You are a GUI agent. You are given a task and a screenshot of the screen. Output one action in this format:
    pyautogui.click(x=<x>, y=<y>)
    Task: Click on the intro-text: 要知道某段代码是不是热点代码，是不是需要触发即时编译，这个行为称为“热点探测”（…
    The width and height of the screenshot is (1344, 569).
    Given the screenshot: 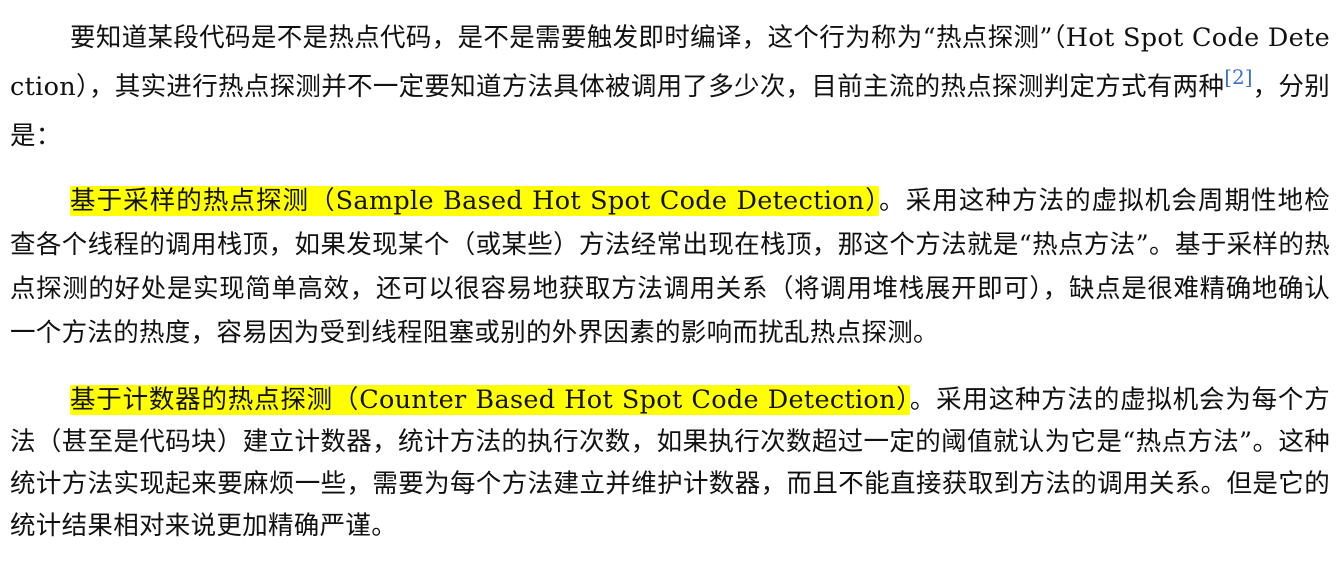 What is the action you would take?
    pyautogui.click(x=670, y=62)
    